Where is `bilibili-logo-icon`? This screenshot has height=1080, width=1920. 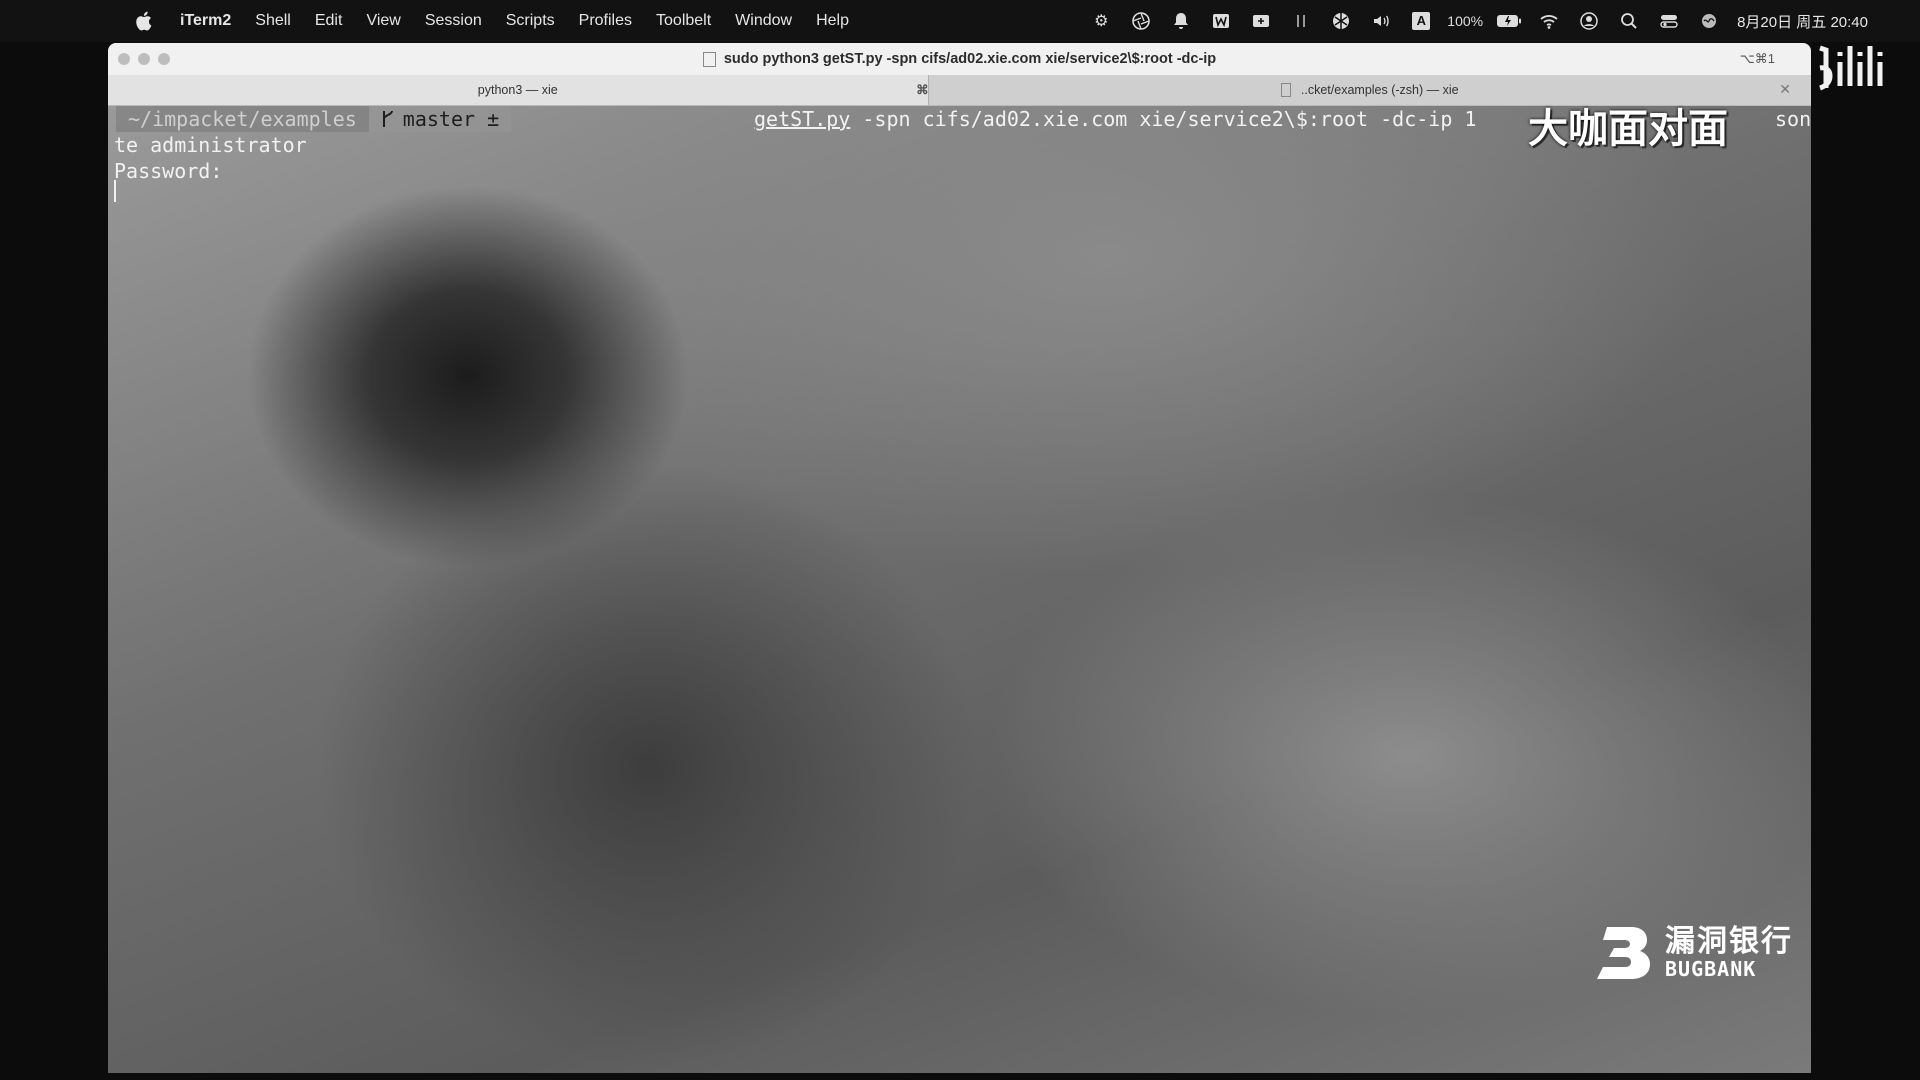 bilibili-logo-icon is located at coordinates (1851, 68).